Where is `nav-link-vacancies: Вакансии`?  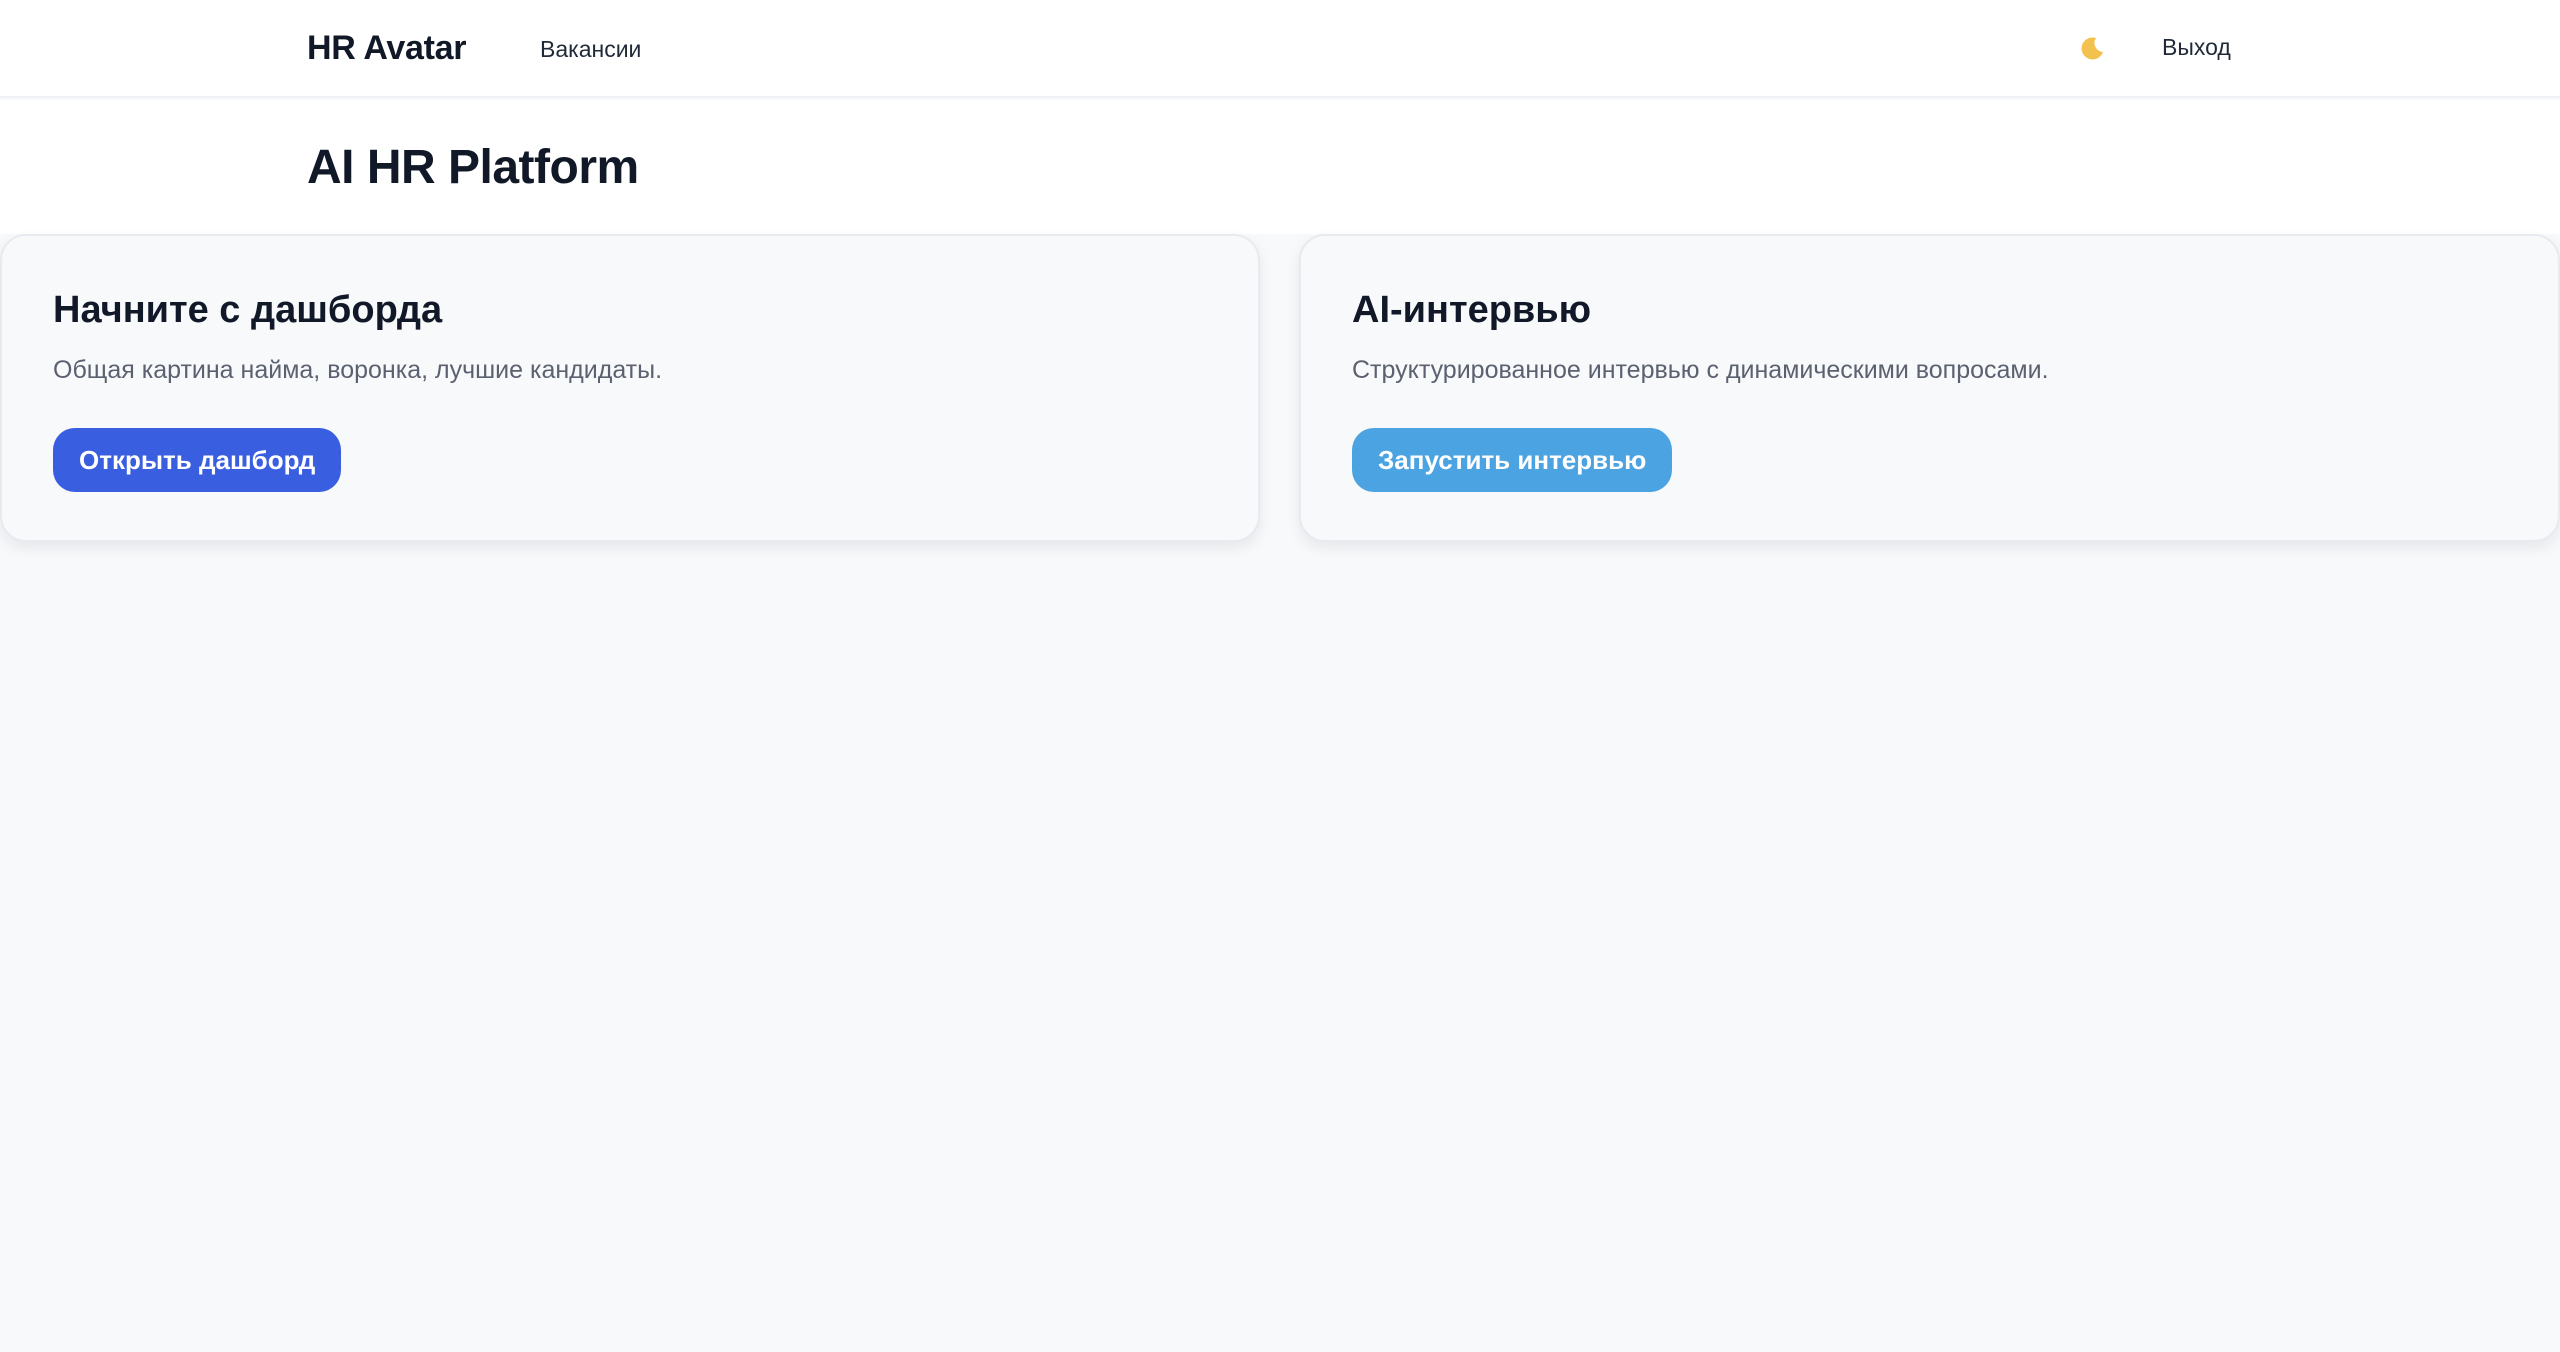 nav-link-vacancies: Вакансии is located at coordinates (590, 49).